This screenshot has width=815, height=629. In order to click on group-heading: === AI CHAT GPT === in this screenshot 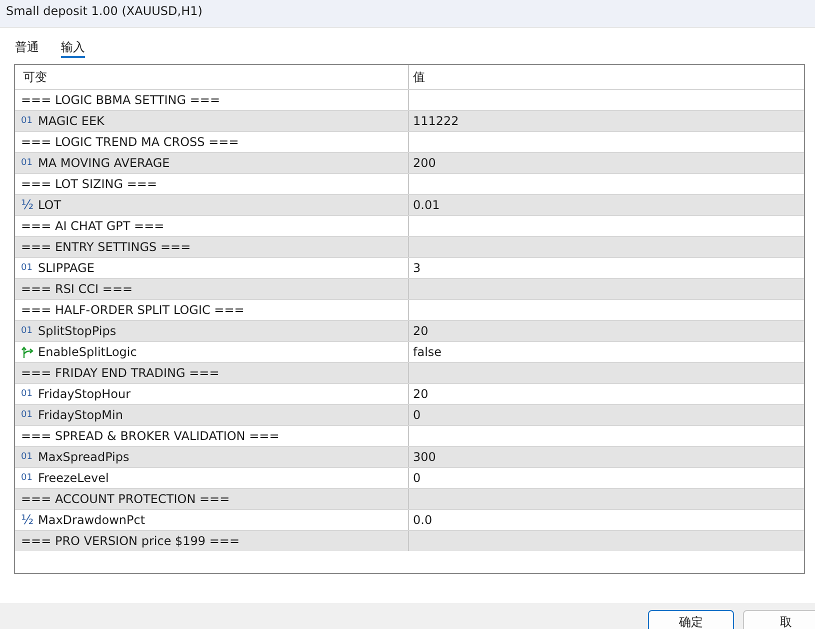, I will do `click(92, 226)`.